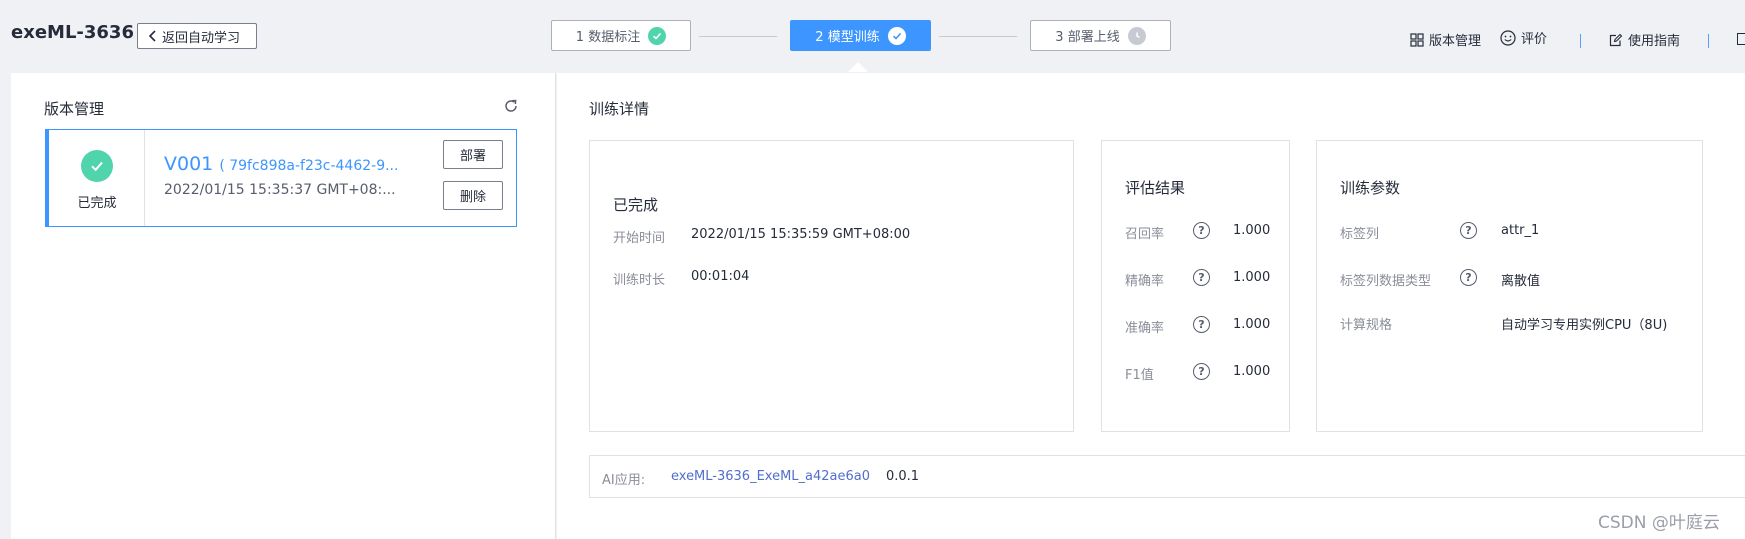 This screenshot has height=539, width=1745. Describe the element at coordinates (639, 280) in the screenshot. I see `duration-label: 训练时长` at that location.